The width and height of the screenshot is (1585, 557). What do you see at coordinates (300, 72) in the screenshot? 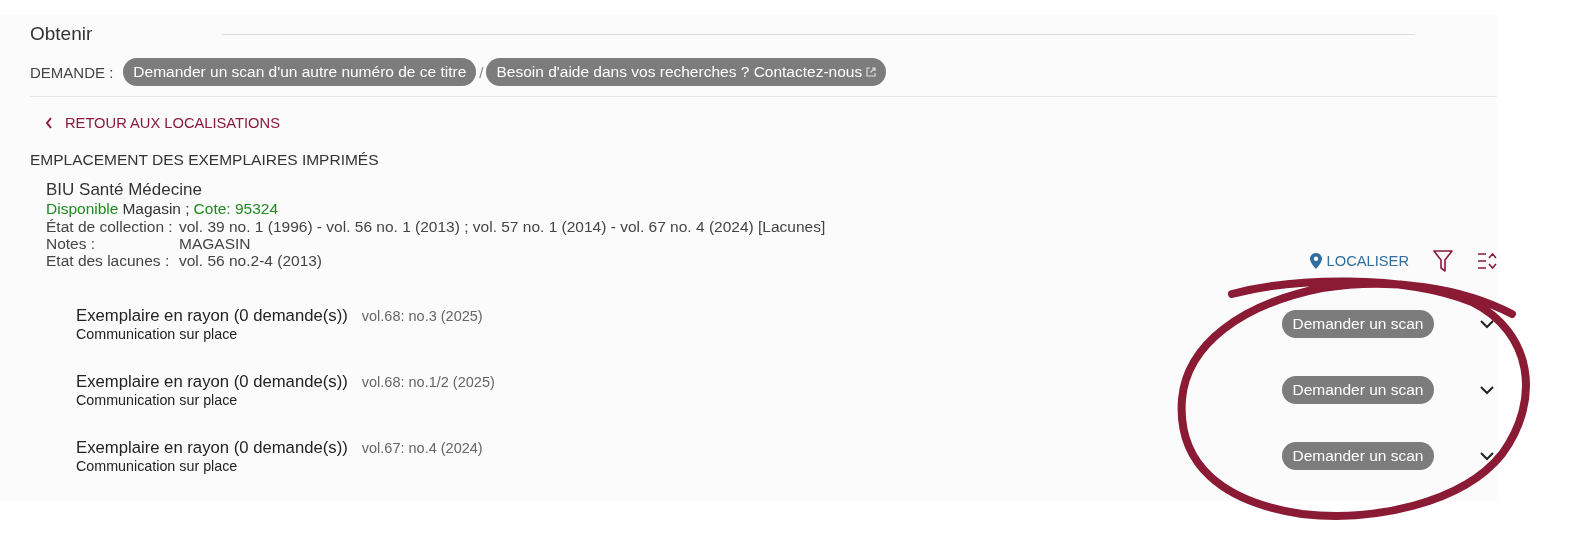
I see `request-button: Demander un scan d'un autre numéro de ce titre` at bounding box center [300, 72].